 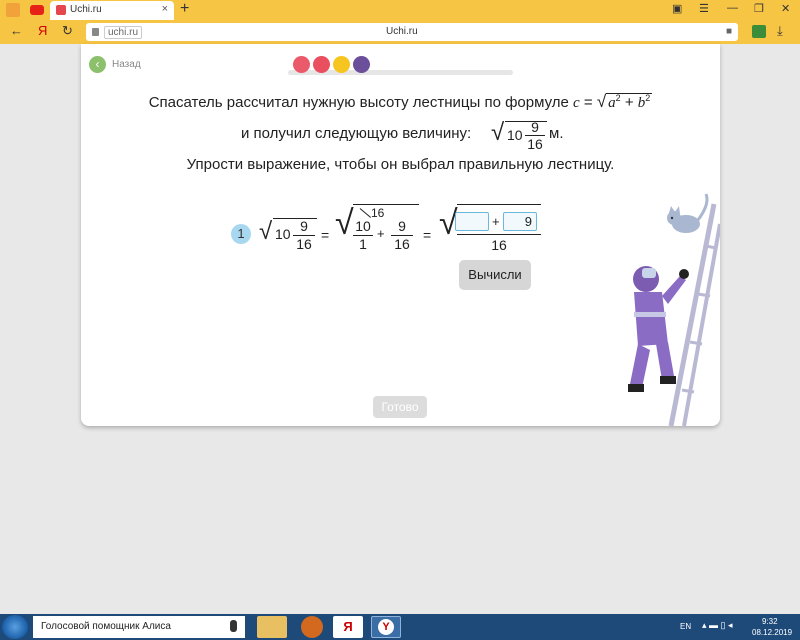 What do you see at coordinates (402, 244) in the screenshot?
I see `term2-denominator-2: 16` at bounding box center [402, 244].